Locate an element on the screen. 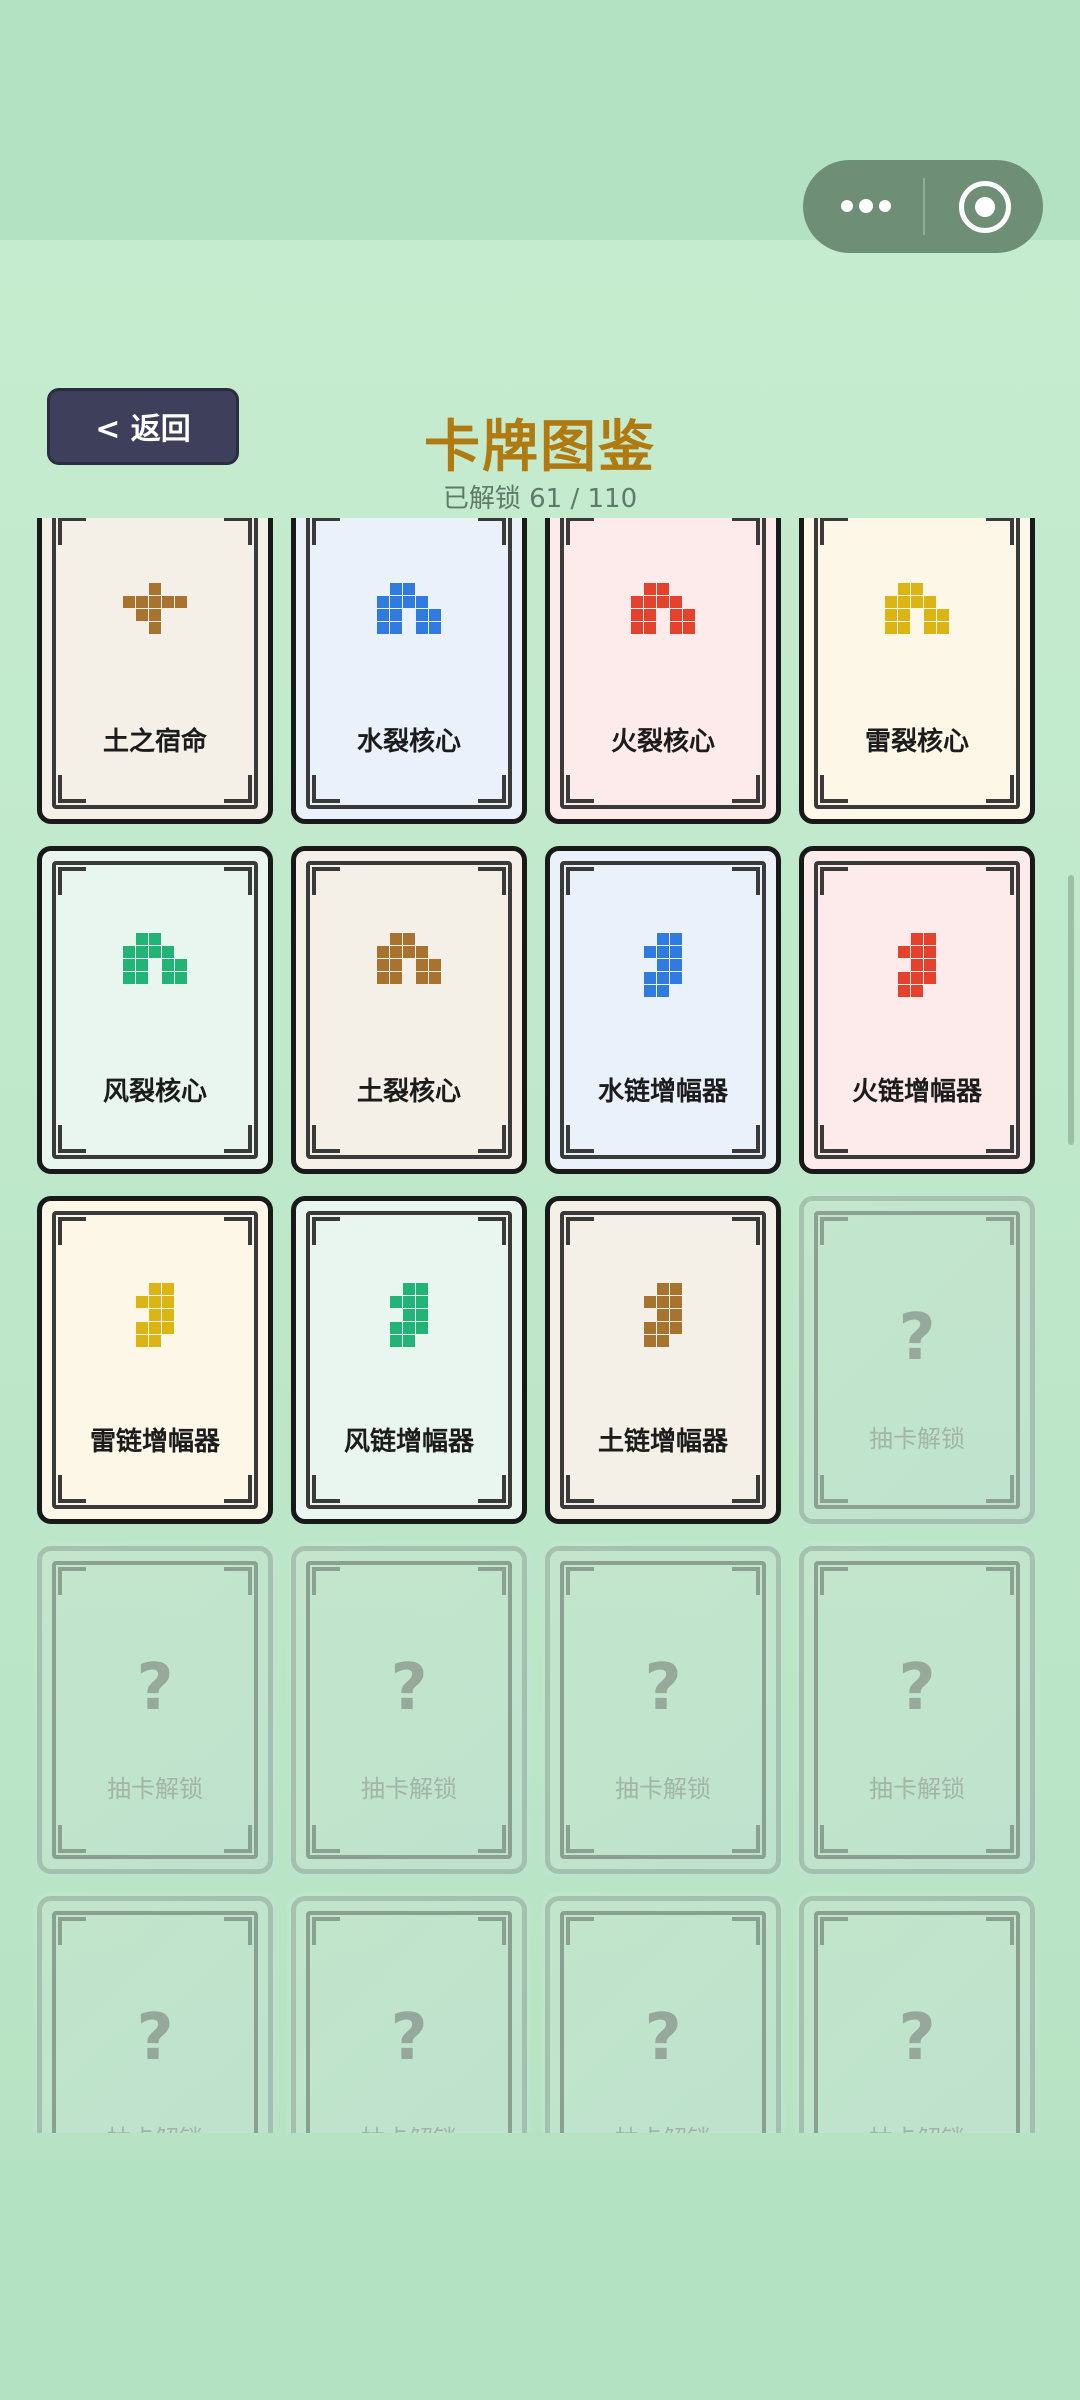  card-unlocked: 风链增幅器 is located at coordinates (409, 1360).